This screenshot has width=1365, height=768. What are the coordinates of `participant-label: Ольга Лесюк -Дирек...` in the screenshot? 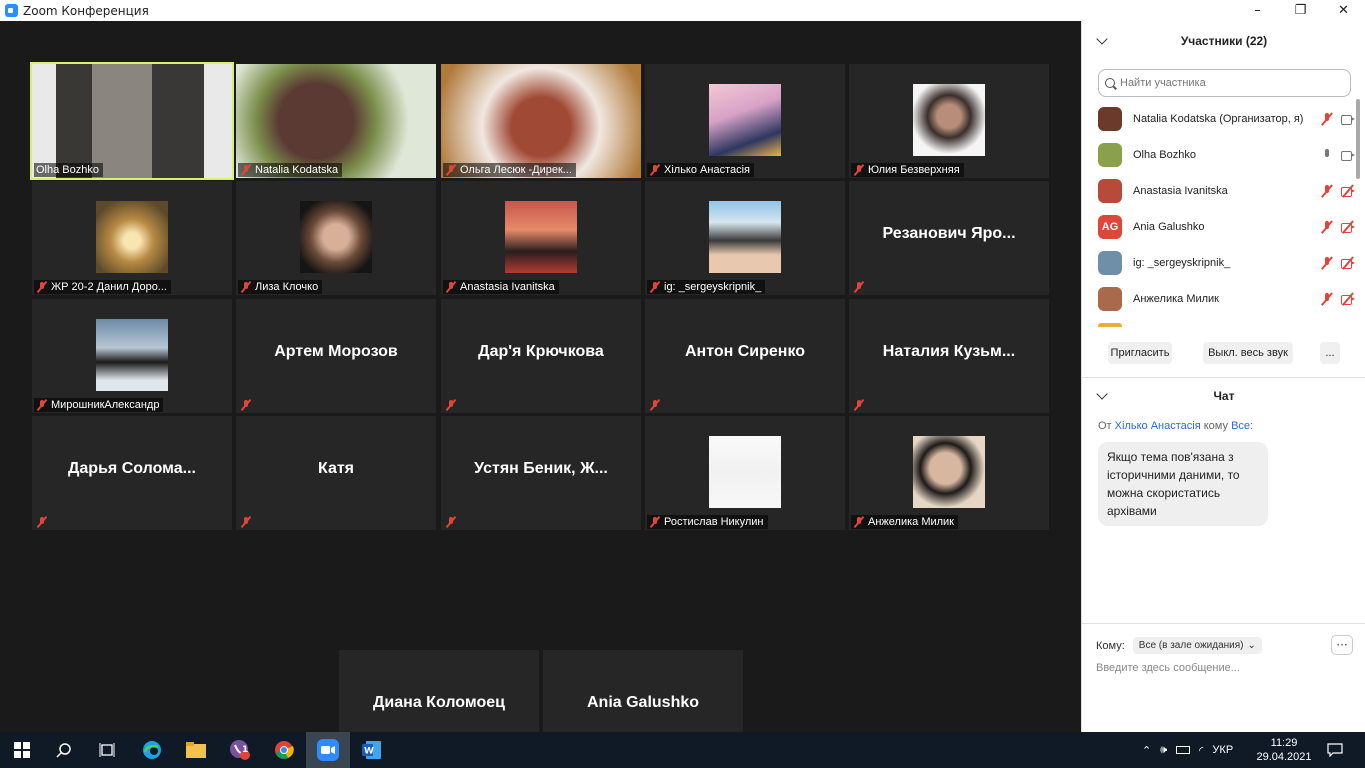 It's located at (509, 170).